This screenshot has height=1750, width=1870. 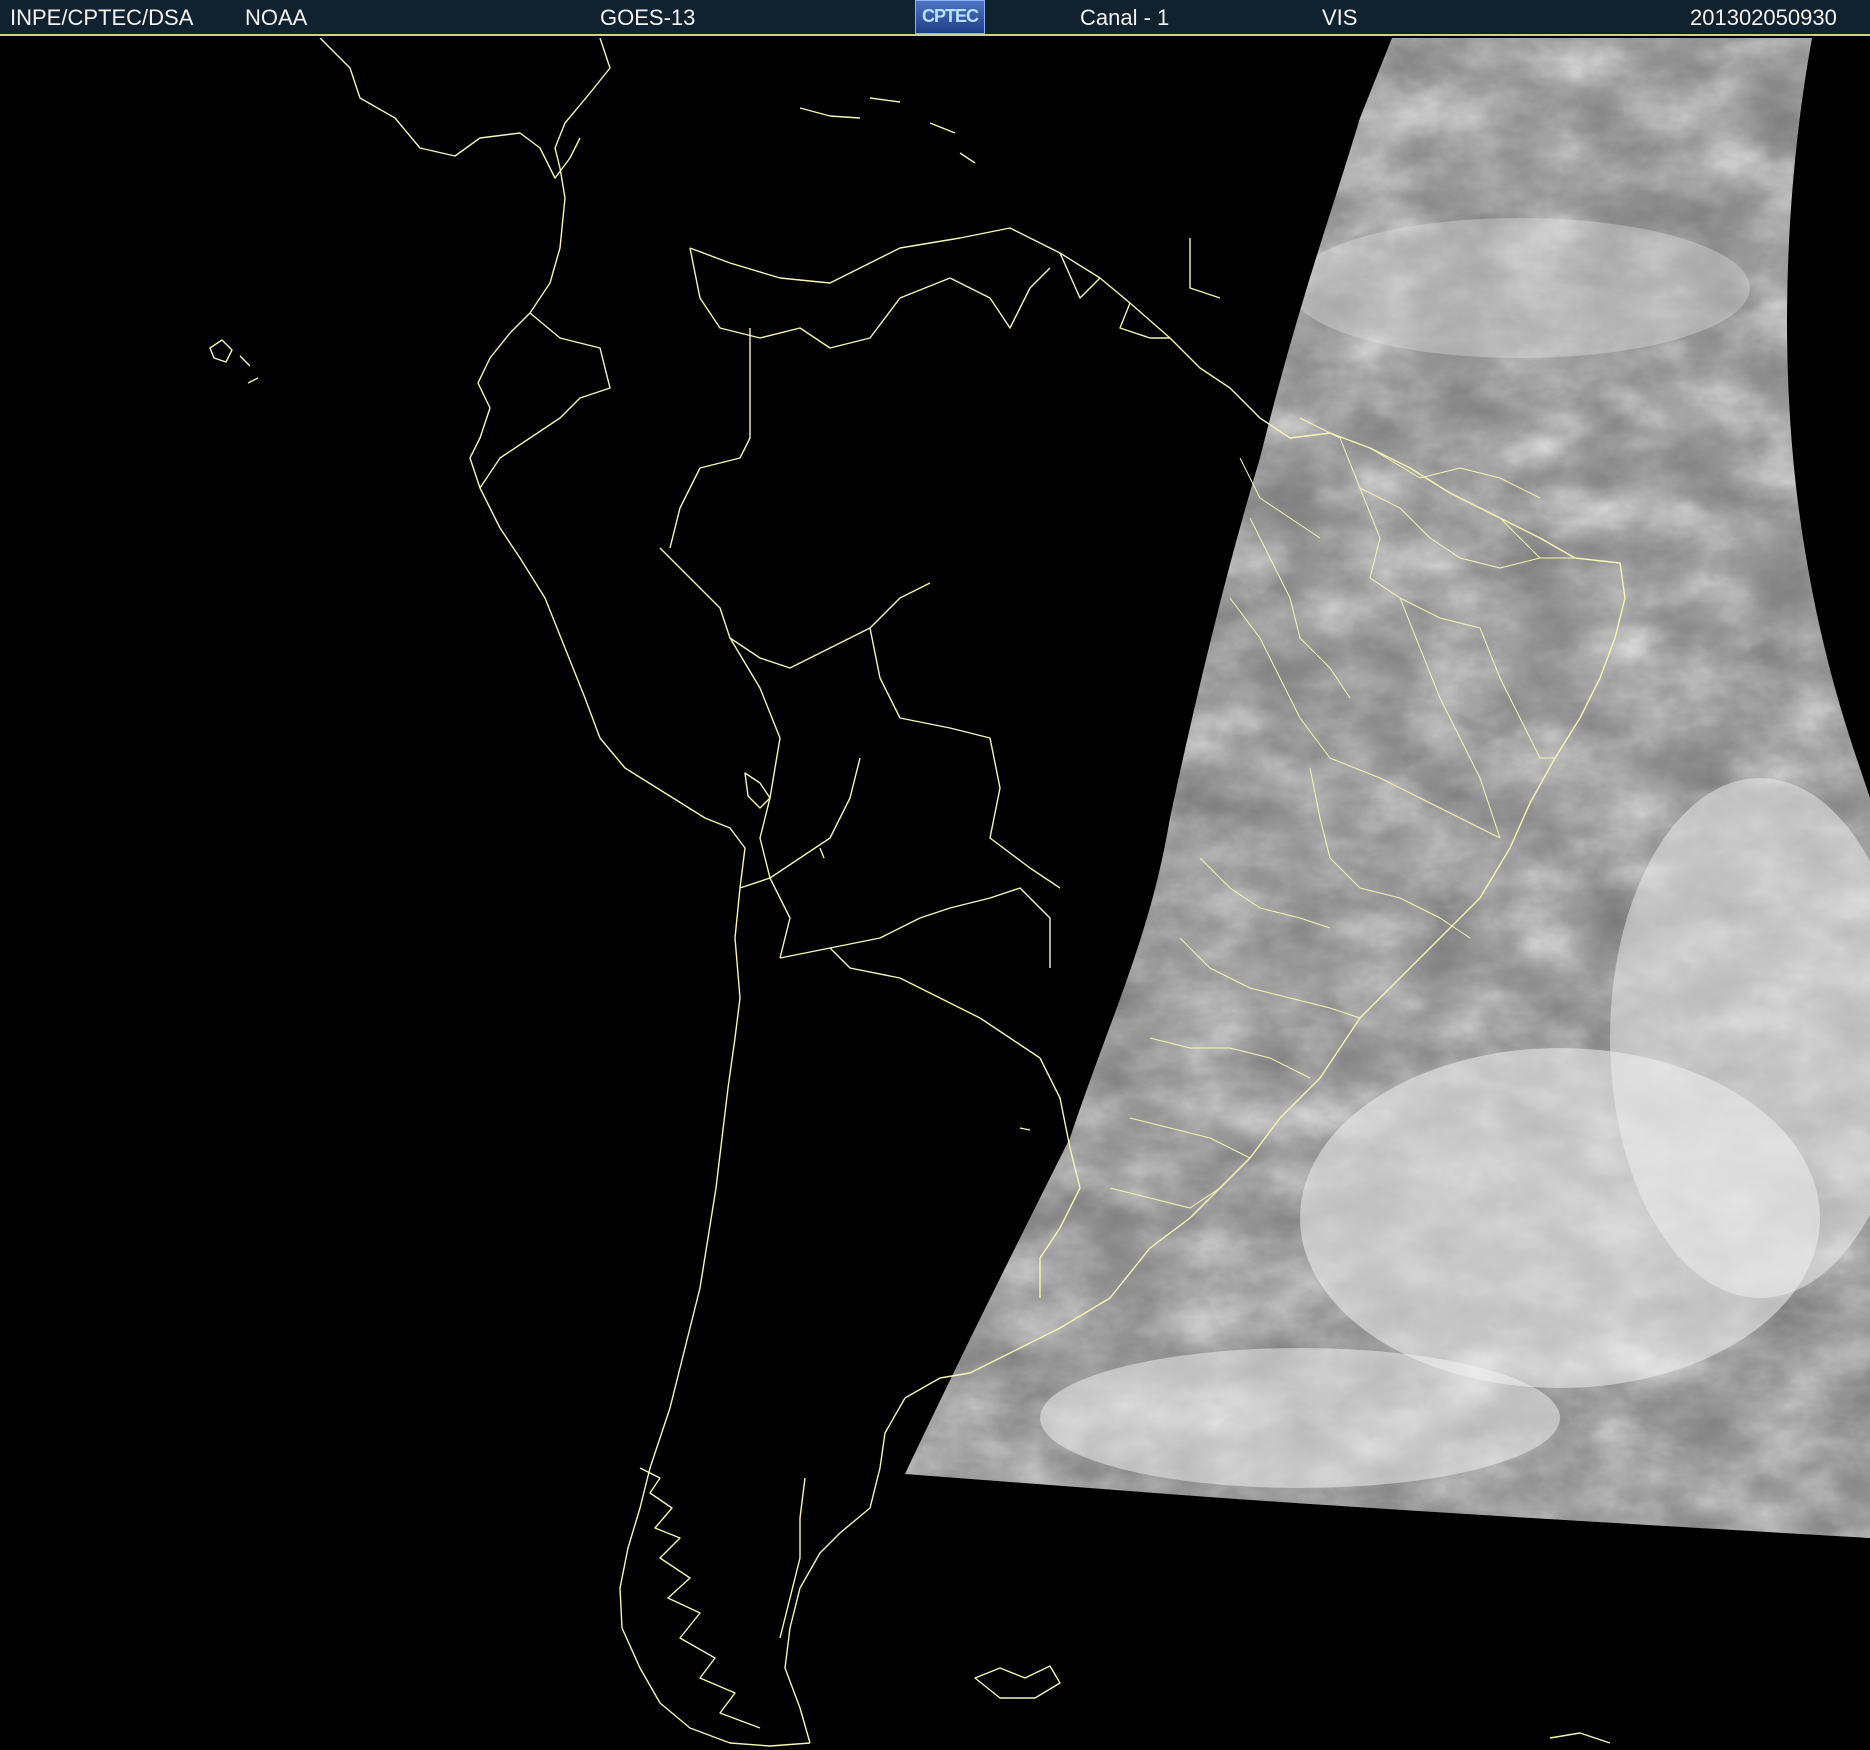 I want to click on border-guianas, so click(x=1170, y=288).